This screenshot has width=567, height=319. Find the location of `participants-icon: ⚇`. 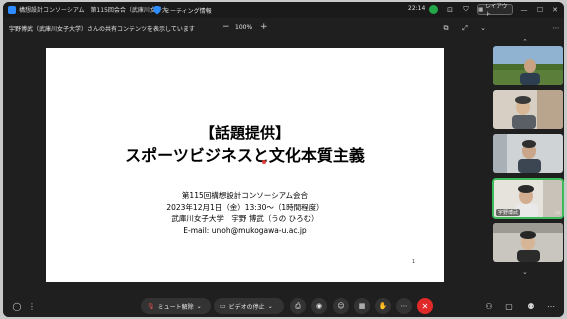

participants-icon: ⚇ is located at coordinates (489, 306).